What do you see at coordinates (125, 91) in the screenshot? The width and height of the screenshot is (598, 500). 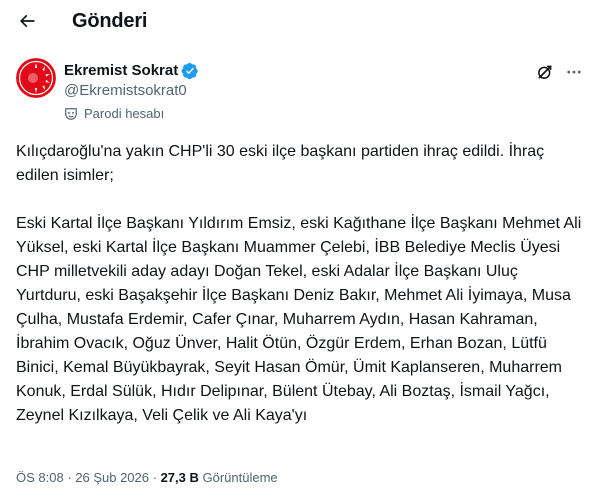 I see `author-handle: @Ekremistsokrat0` at bounding box center [125, 91].